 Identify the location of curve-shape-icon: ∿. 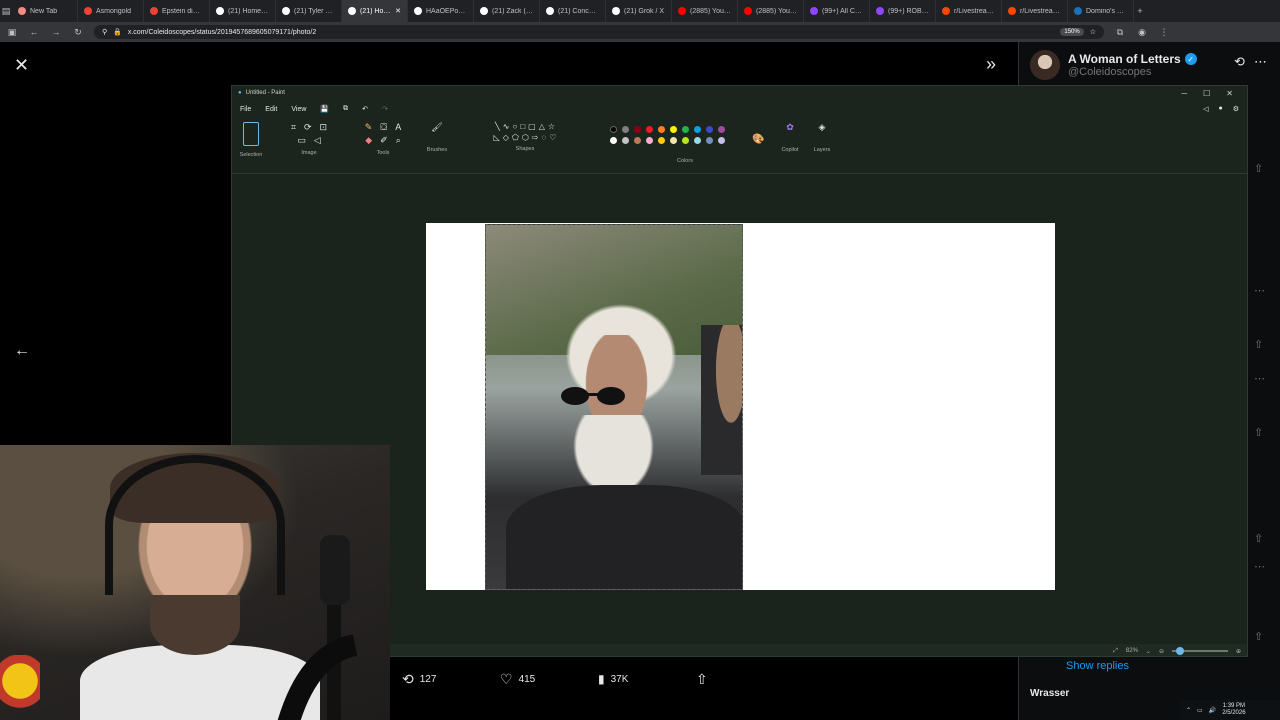
(506, 126).